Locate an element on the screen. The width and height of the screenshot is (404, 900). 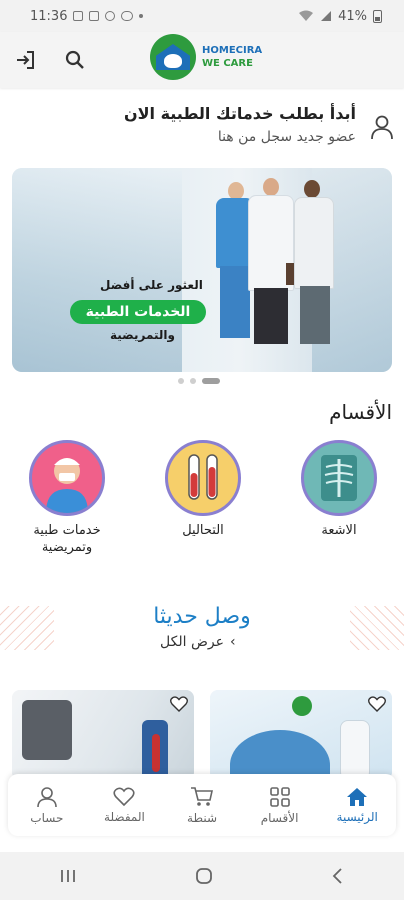
view-all-link: › عرض الكل is located at coordinates (198, 642).